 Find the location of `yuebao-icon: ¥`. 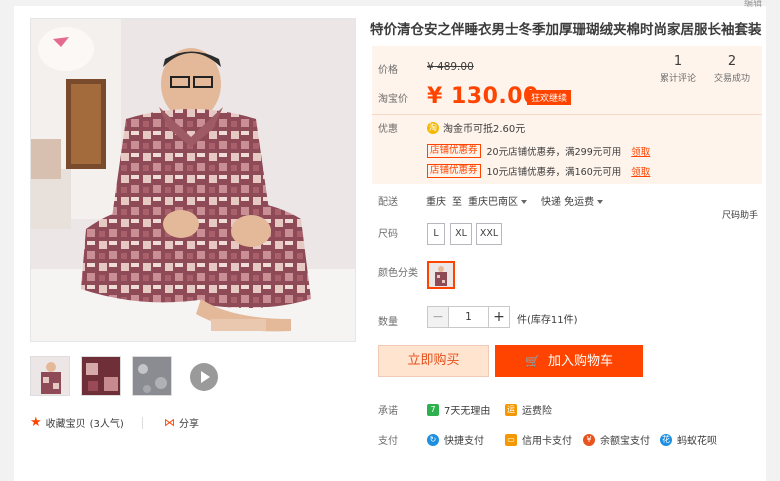

yuebao-icon: ¥ is located at coordinates (589, 439).